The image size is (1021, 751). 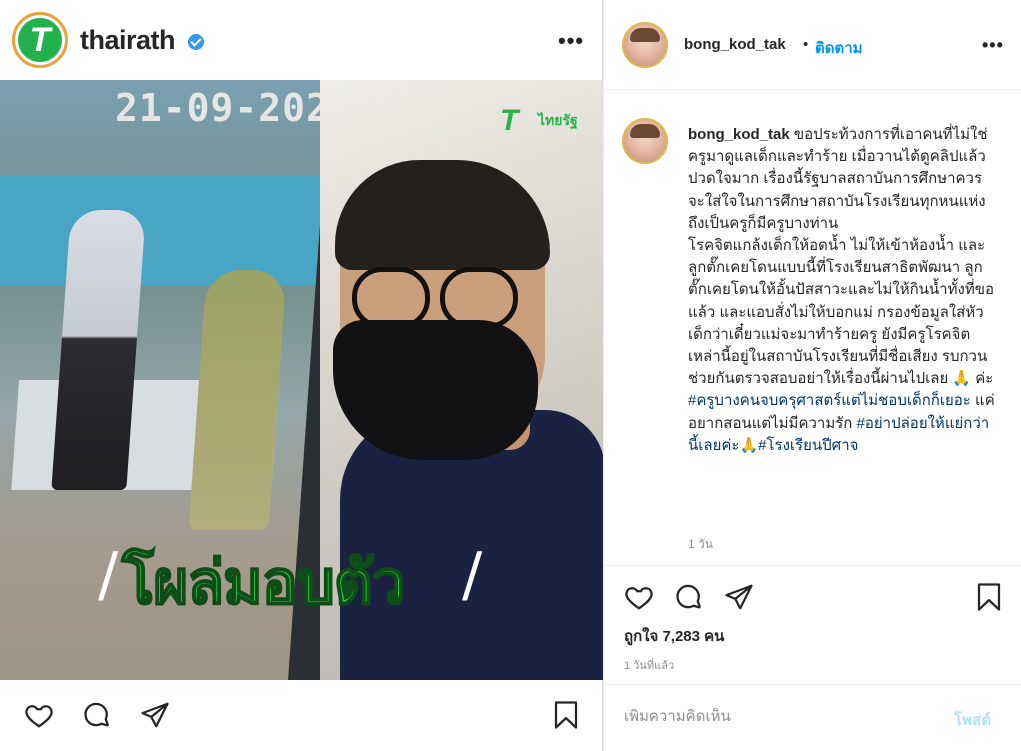 I want to click on actions-divider, so click(x=812, y=565).